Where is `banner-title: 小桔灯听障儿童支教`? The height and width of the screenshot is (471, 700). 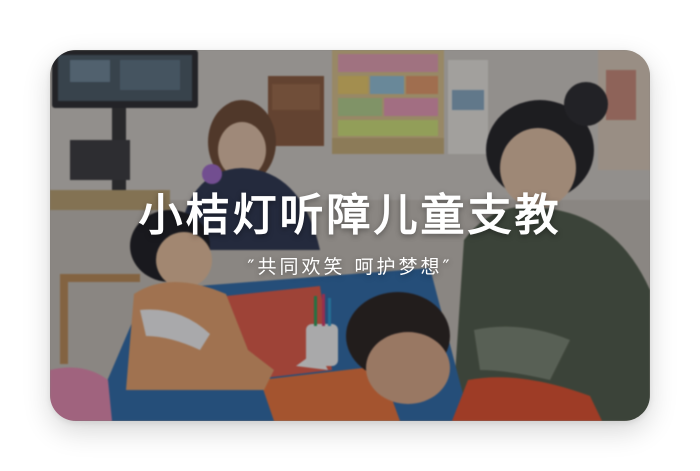 banner-title: 小桔灯听障儿童支教 is located at coordinates (350, 215).